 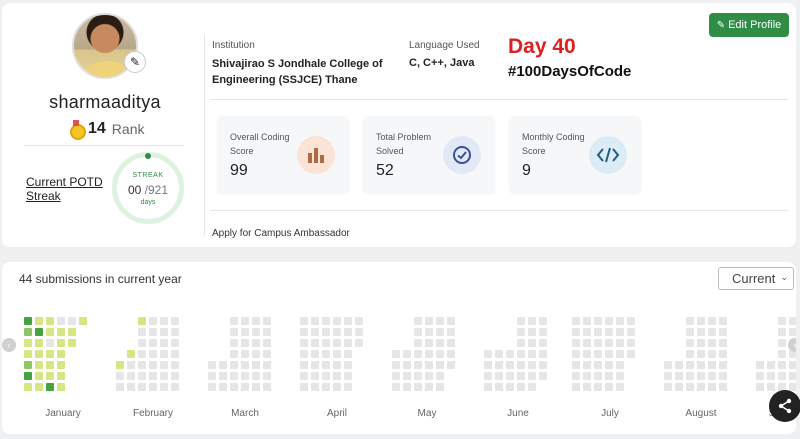 I want to click on edit-profile-button: ✎ Edit Profile, so click(x=749, y=25).